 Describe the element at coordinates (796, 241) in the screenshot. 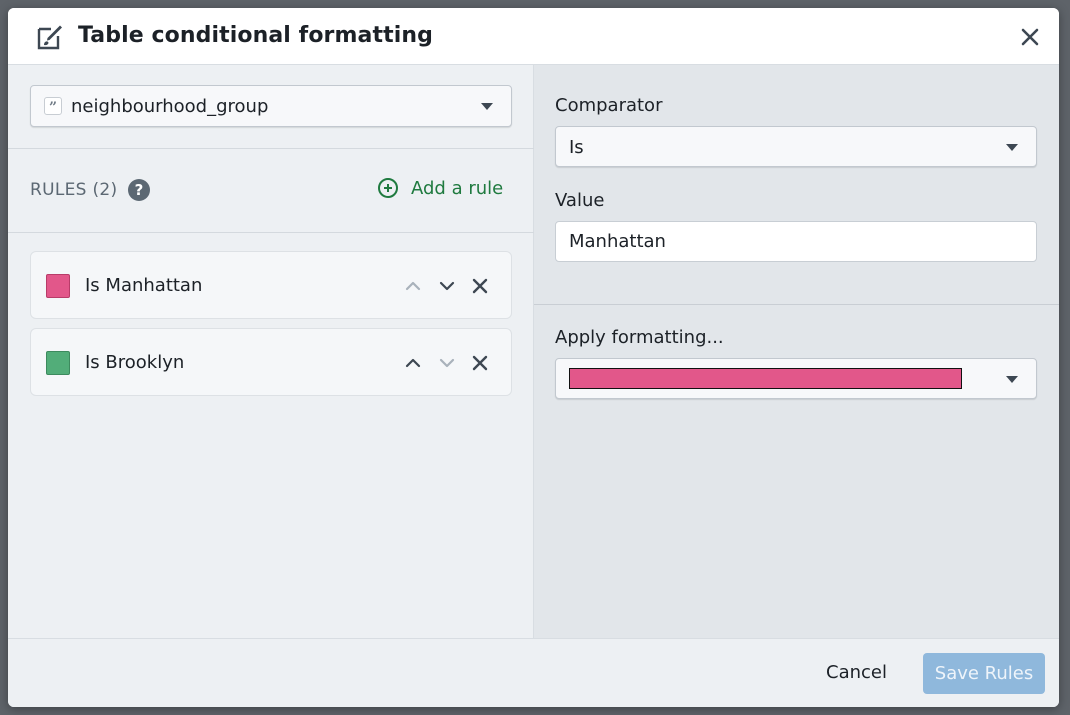

I see `value-input` at that location.